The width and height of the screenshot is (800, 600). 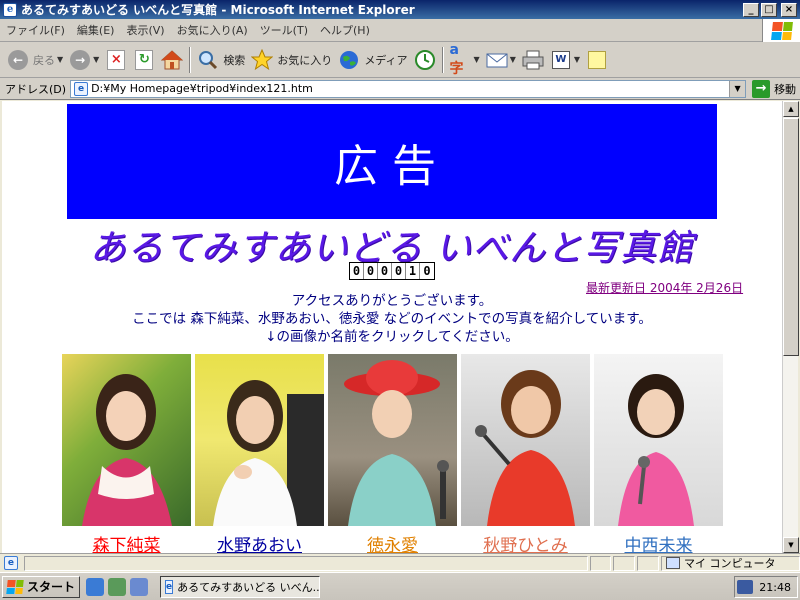 I want to click on counter-digit: 1, so click(x=413, y=271).